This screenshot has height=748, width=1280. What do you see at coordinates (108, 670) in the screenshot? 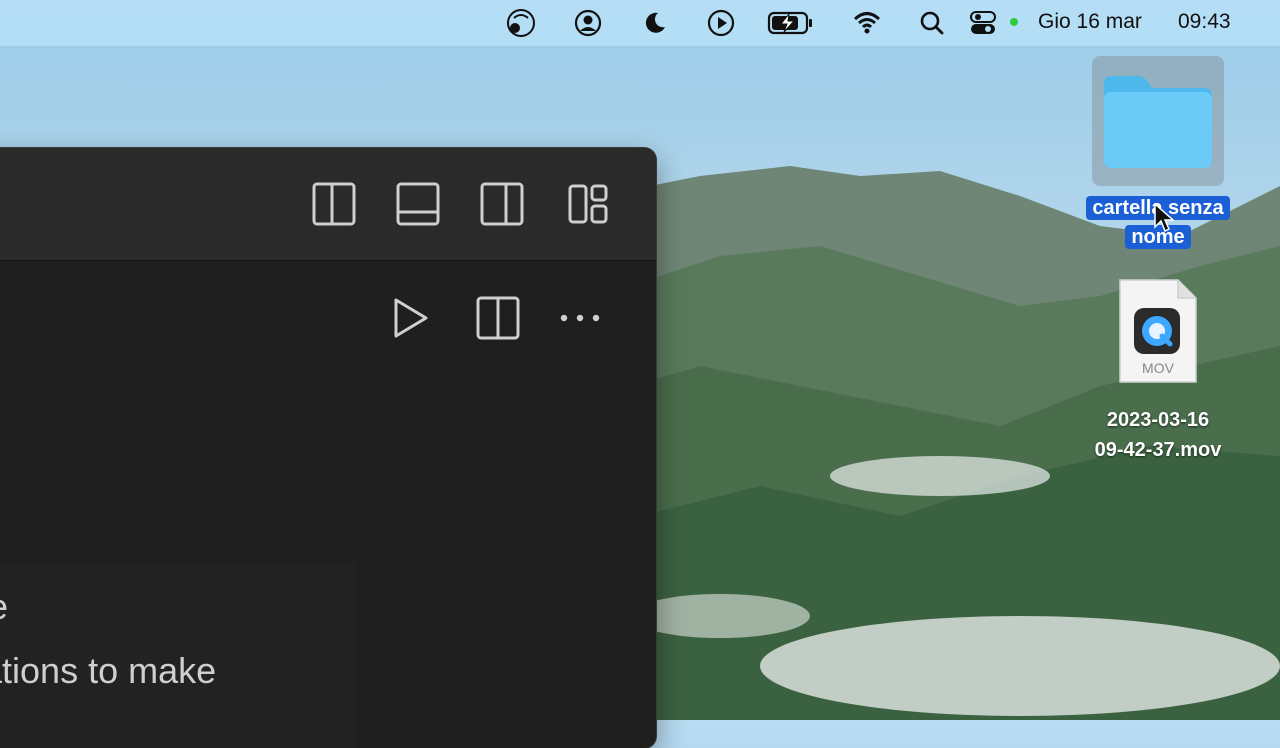
I see `welcome-description: ations to make` at bounding box center [108, 670].